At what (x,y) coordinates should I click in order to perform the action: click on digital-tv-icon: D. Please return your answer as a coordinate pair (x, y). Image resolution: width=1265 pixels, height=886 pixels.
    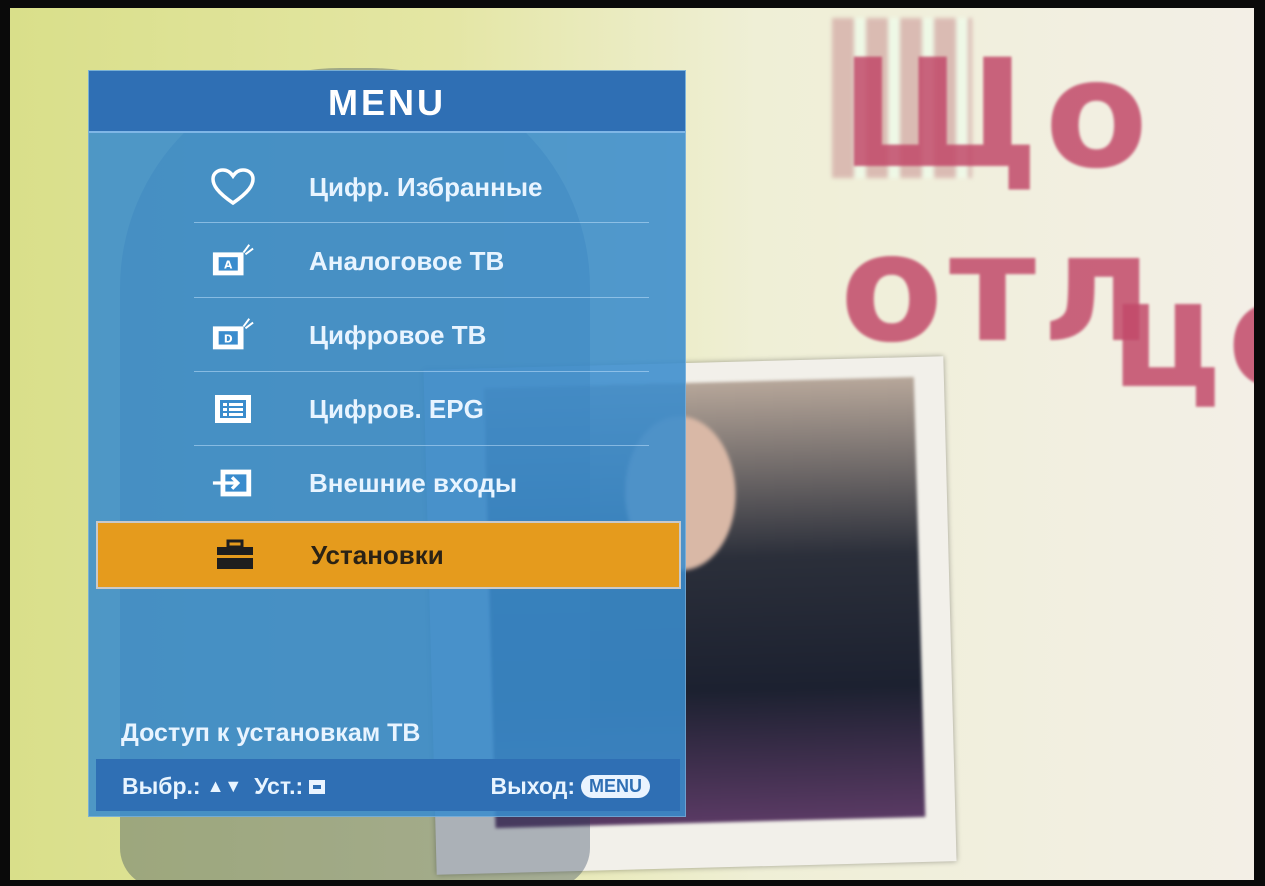
    Looking at the image, I should click on (233, 335).